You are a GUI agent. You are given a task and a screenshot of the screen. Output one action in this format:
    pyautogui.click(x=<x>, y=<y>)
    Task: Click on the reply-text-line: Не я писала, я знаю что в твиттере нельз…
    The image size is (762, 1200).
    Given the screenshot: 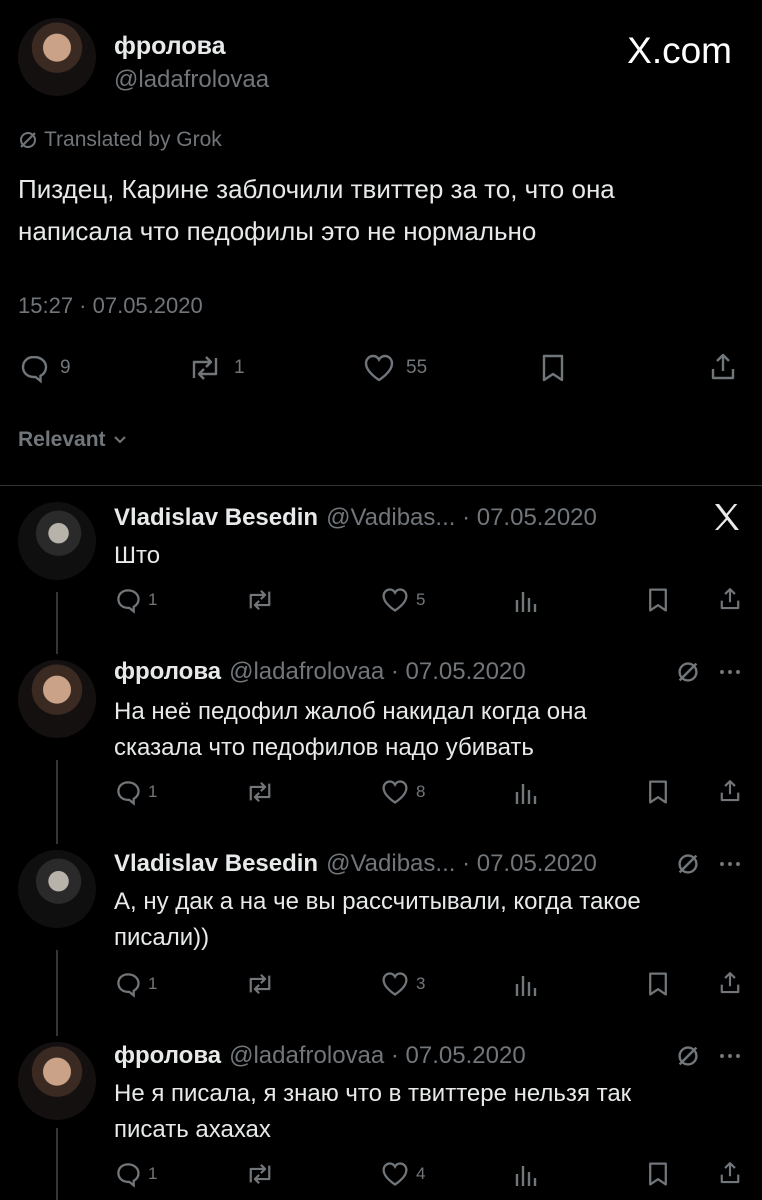 What is the action you would take?
    pyautogui.click(x=373, y=1093)
    